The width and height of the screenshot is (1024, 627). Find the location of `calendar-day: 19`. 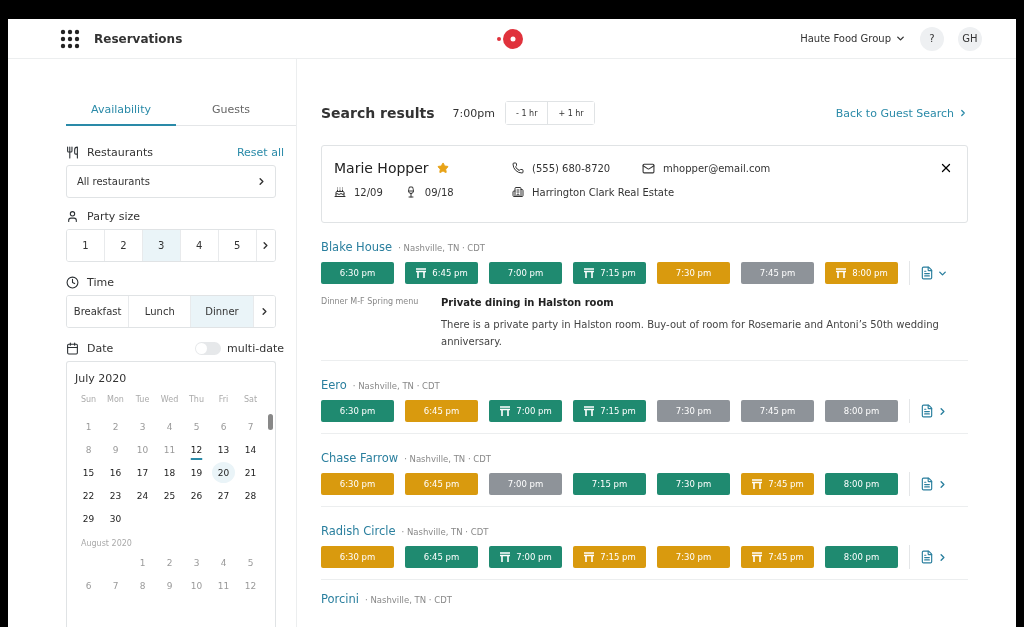

calendar-day: 19 is located at coordinates (196, 472).